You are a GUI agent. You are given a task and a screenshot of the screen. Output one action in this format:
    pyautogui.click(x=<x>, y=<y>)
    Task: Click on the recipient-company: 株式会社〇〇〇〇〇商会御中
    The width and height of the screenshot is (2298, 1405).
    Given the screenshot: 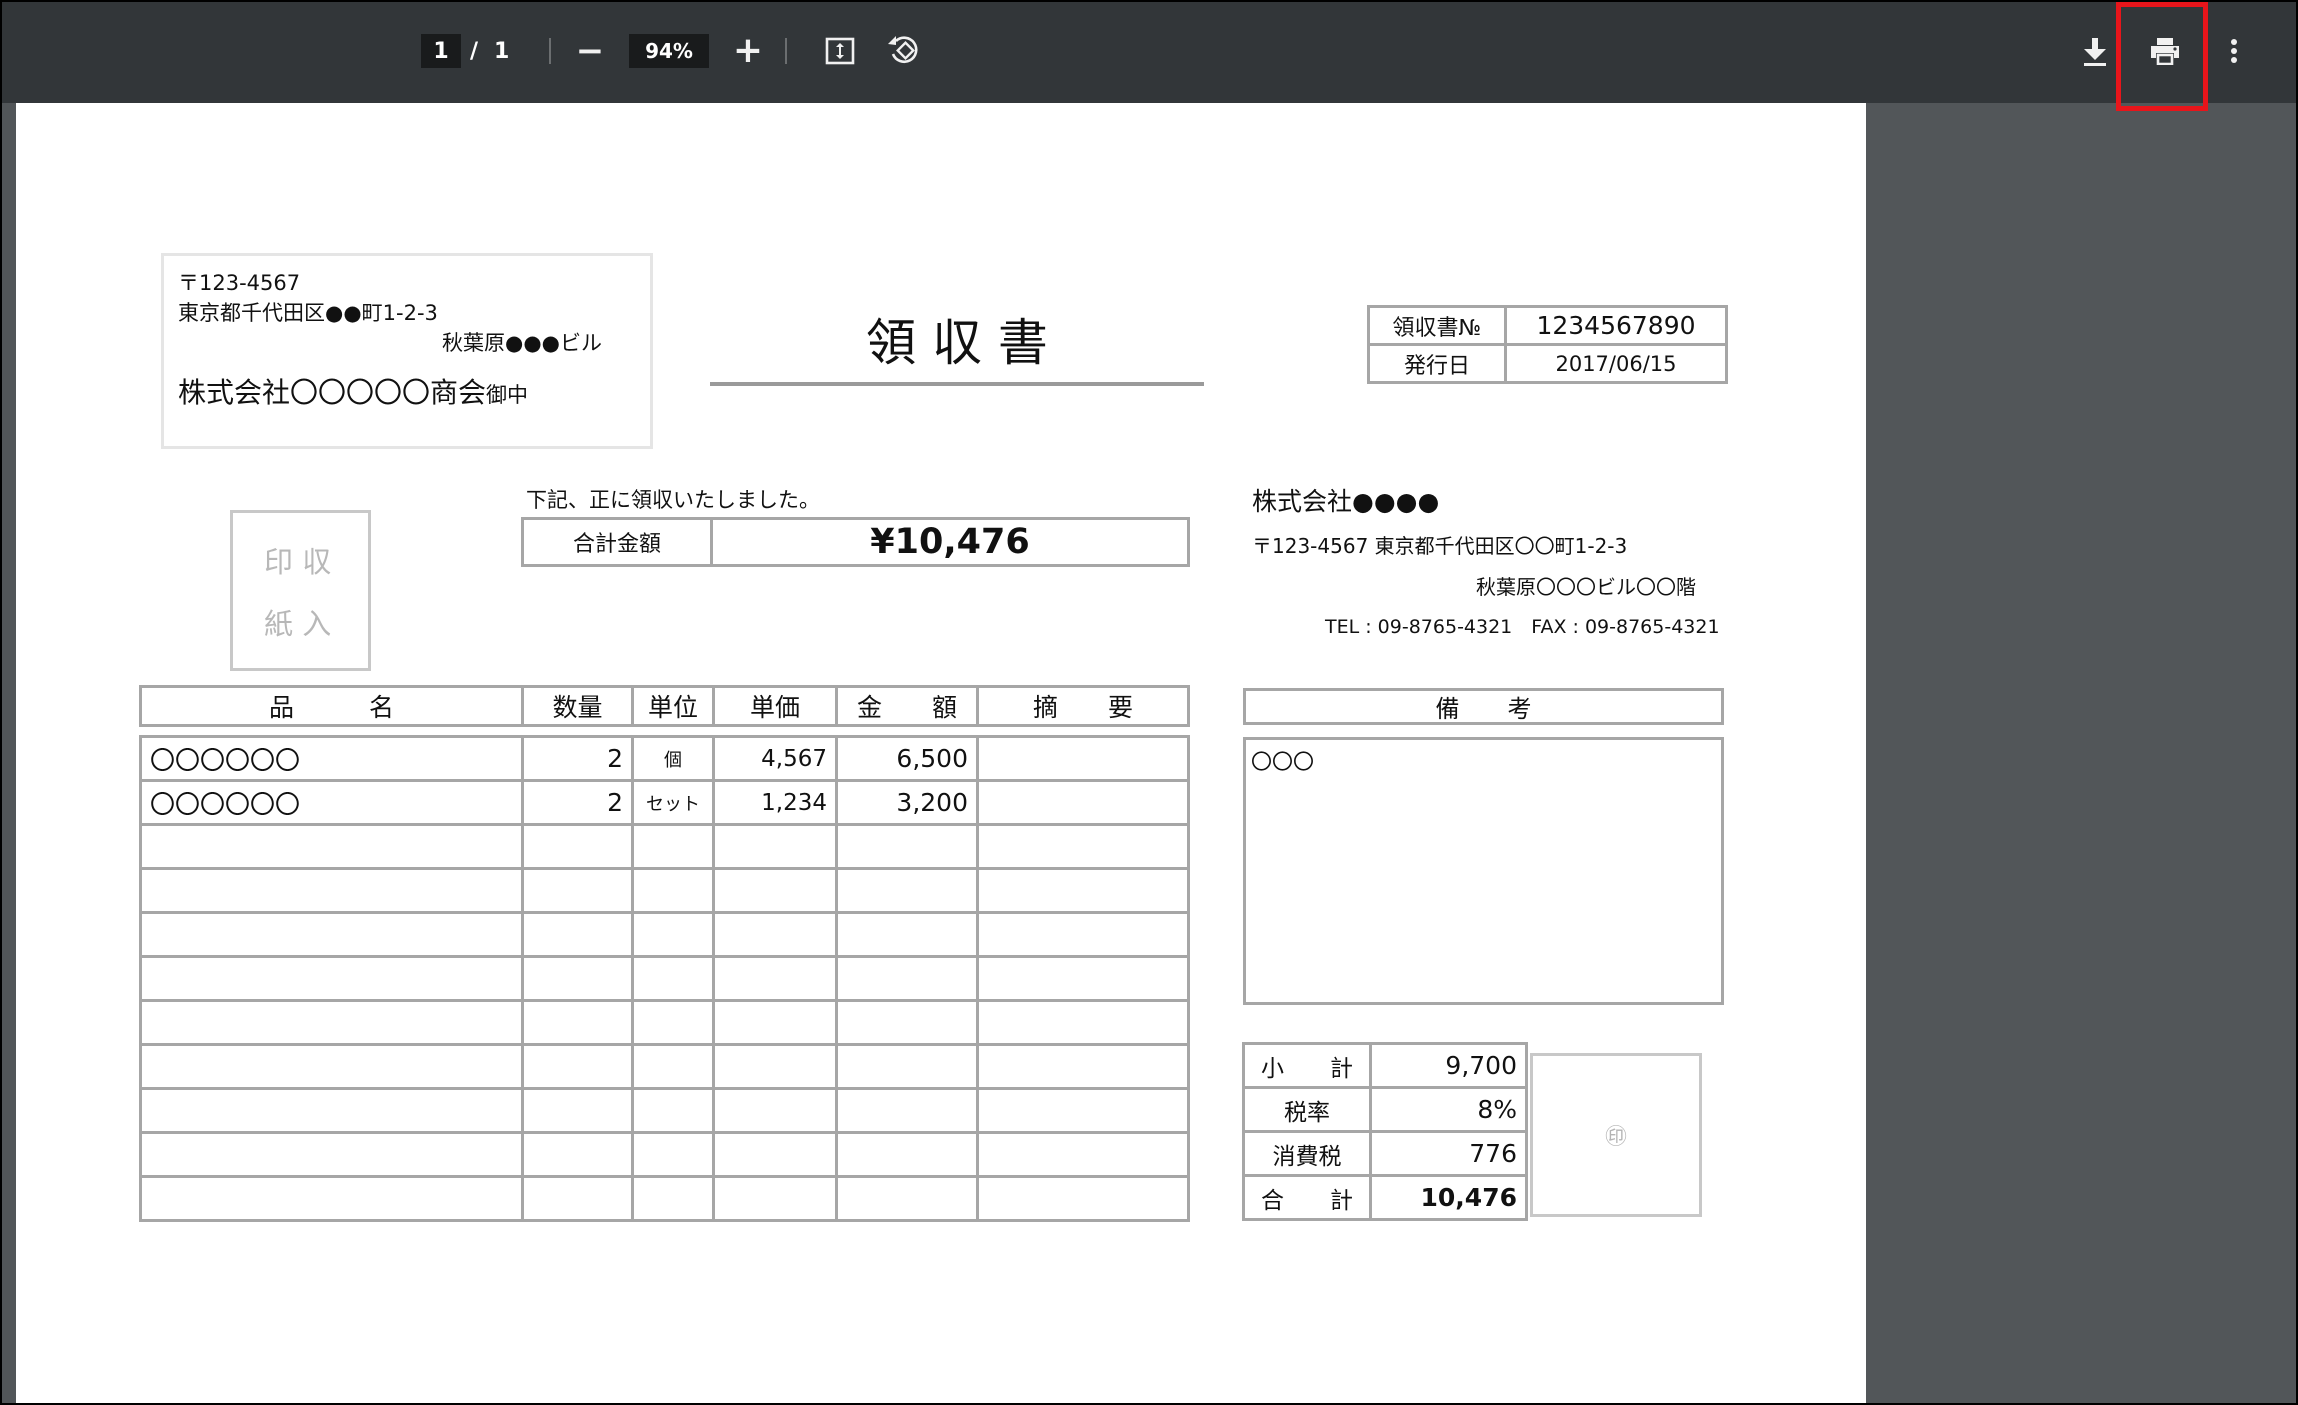 What is the action you would take?
    pyautogui.click(x=353, y=391)
    